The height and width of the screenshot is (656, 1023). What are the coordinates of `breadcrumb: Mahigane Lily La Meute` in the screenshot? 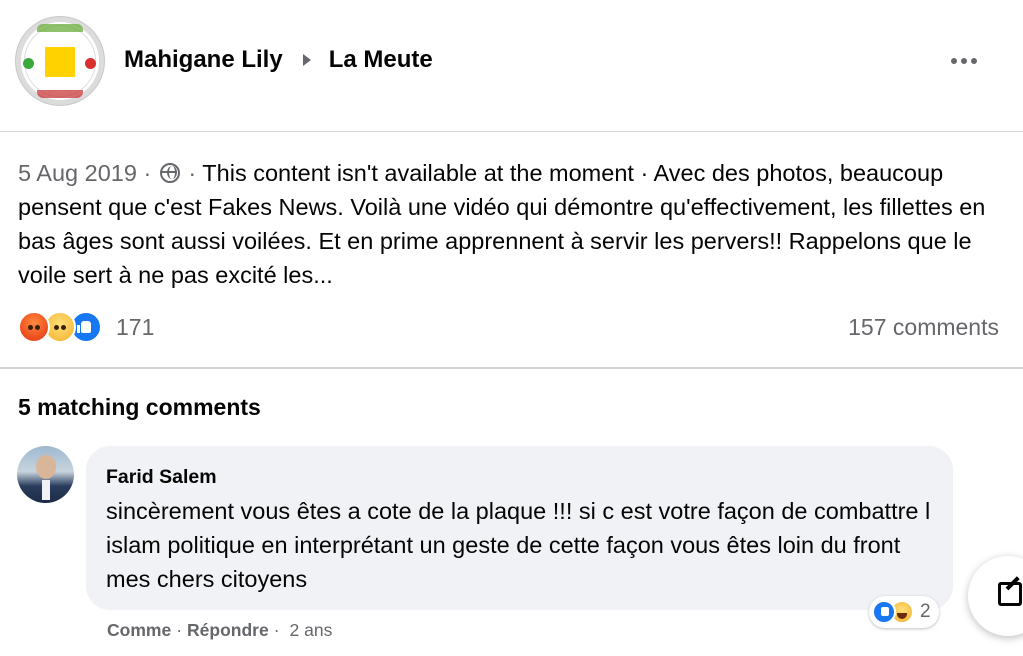 It's located at (278, 60).